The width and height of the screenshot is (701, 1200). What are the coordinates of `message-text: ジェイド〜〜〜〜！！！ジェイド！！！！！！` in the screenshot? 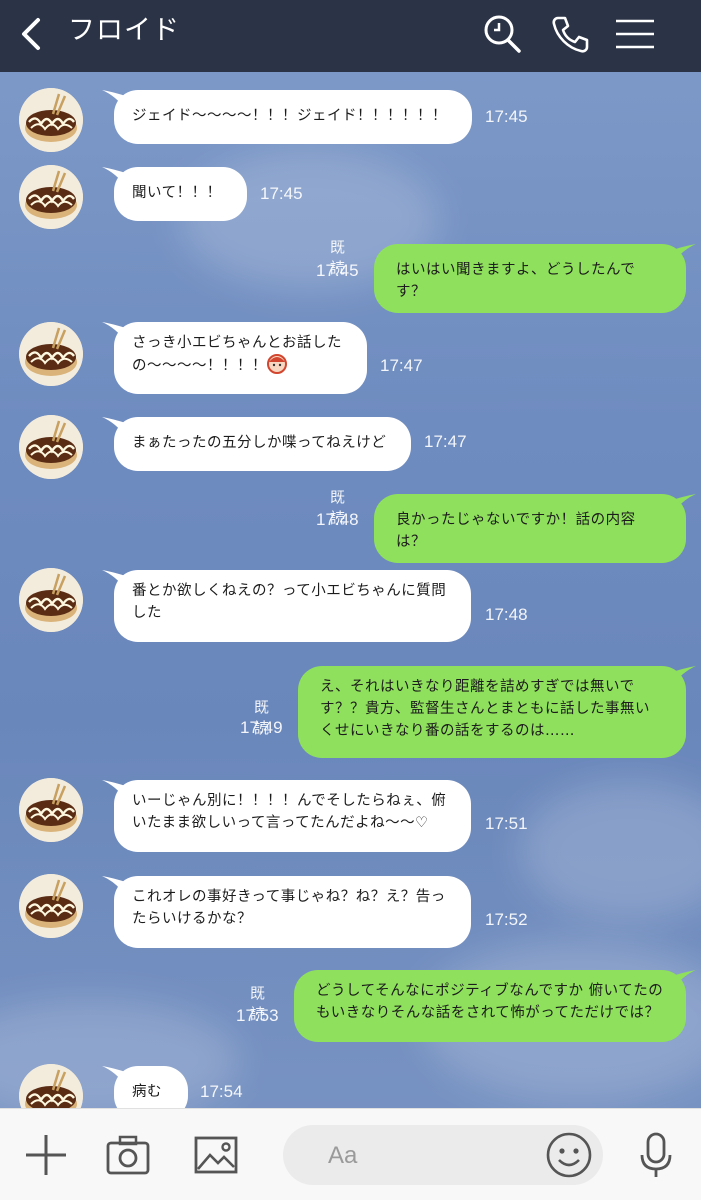 It's located at (289, 116).